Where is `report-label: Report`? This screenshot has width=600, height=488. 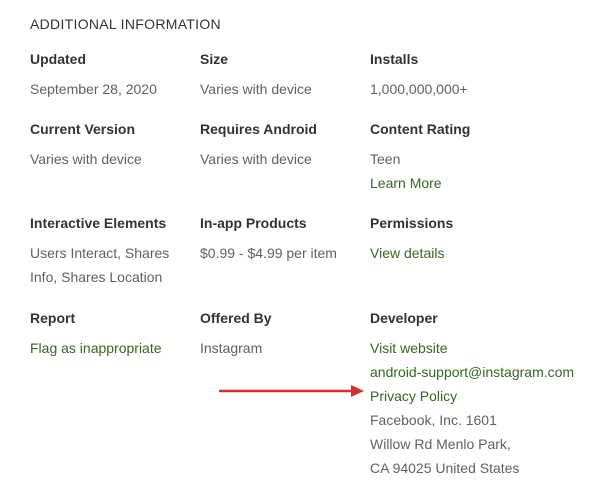
report-label: Report is located at coordinates (53, 318).